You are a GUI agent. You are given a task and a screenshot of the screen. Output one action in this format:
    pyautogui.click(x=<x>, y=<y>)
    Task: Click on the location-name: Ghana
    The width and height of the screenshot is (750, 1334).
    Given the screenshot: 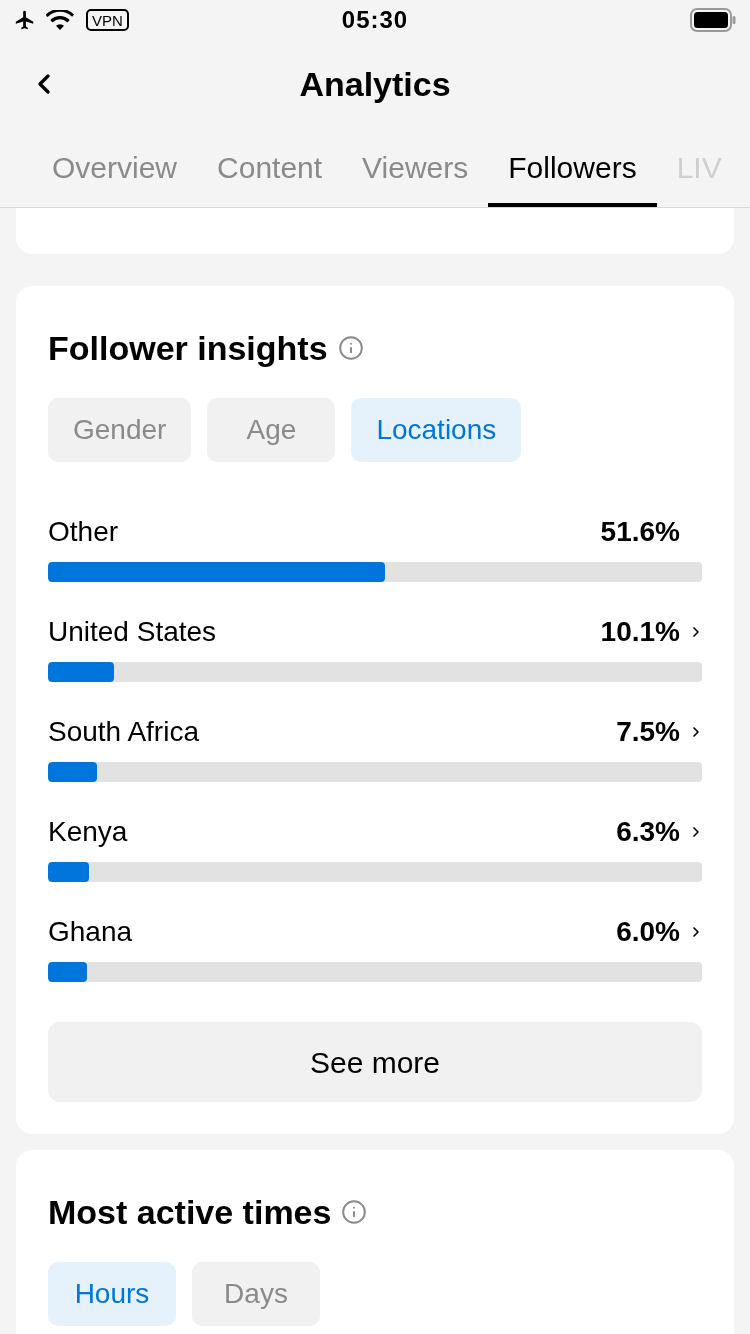 What is the action you would take?
    pyautogui.click(x=90, y=932)
    